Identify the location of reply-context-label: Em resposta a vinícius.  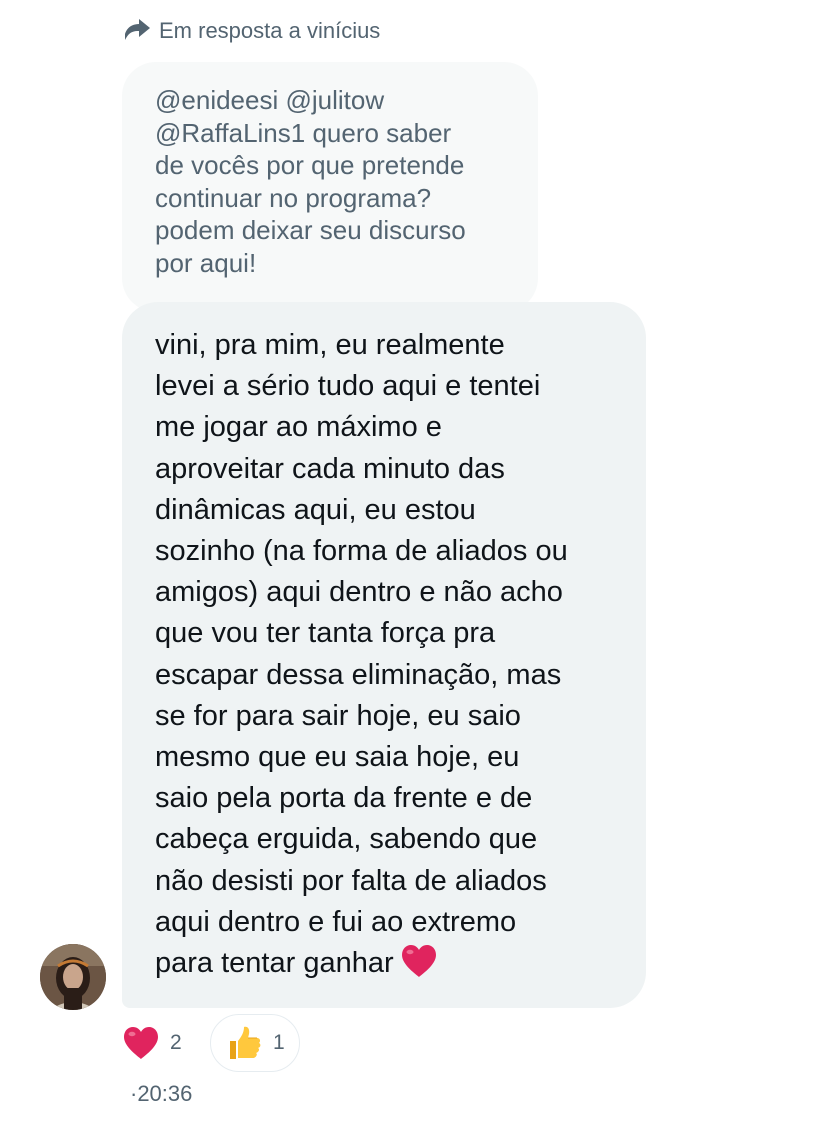
(270, 30).